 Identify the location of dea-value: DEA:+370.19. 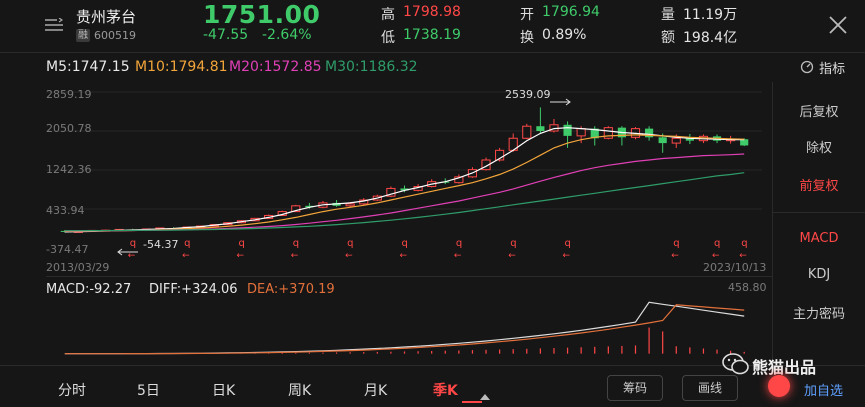
(291, 289).